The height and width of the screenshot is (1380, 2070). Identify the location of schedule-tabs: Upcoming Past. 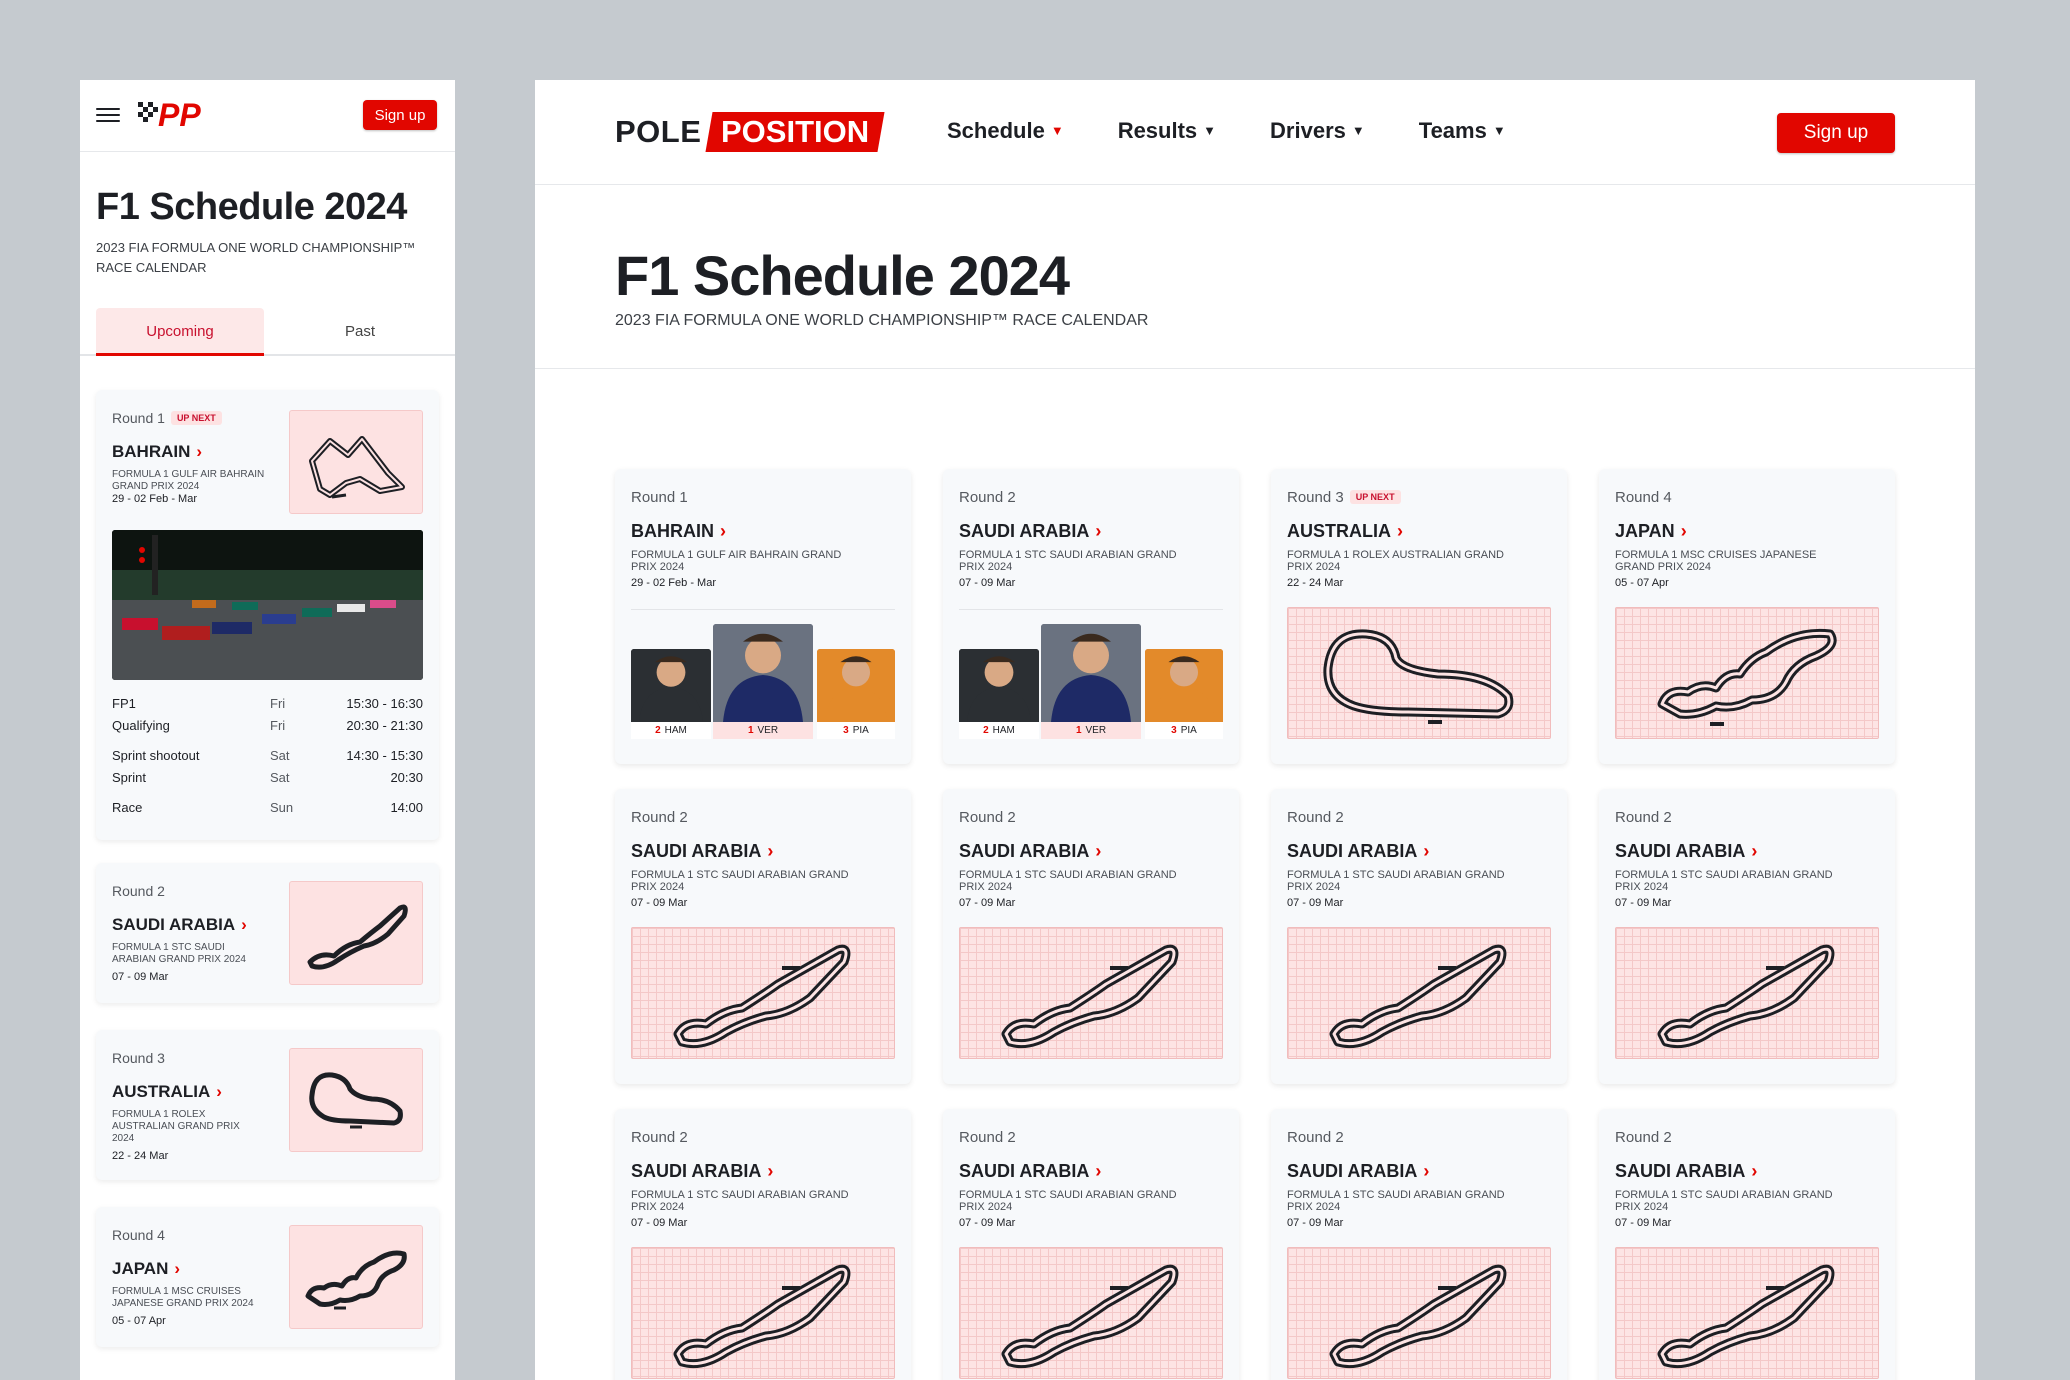
(267, 332).